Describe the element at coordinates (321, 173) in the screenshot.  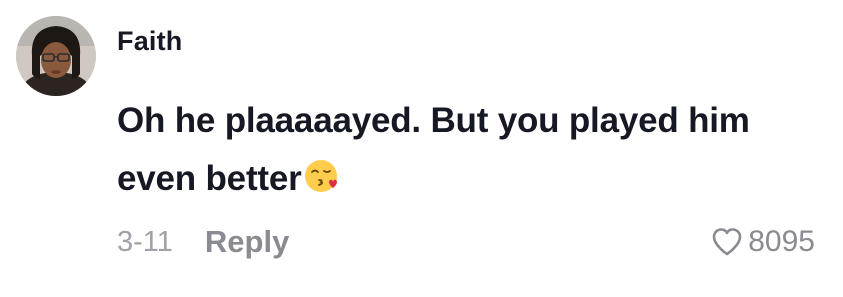
I see `kissing-face-with-heart-icon` at that location.